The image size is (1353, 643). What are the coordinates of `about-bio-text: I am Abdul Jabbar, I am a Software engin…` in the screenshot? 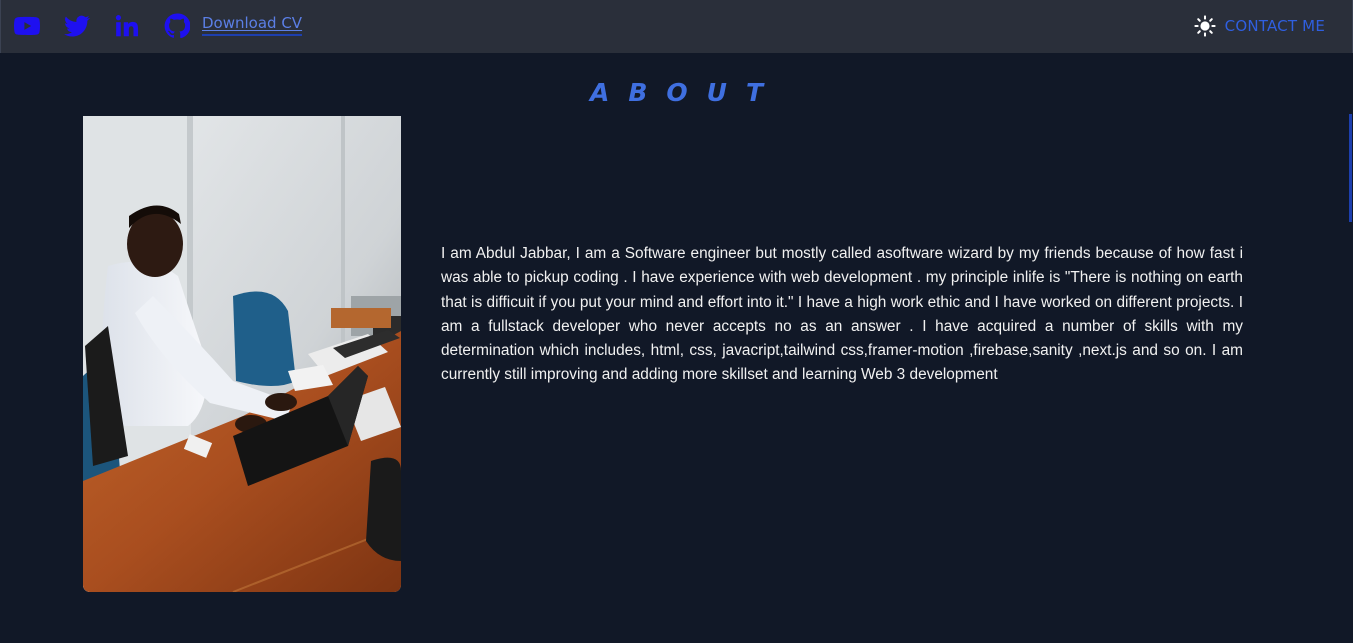 It's located at (842, 314).